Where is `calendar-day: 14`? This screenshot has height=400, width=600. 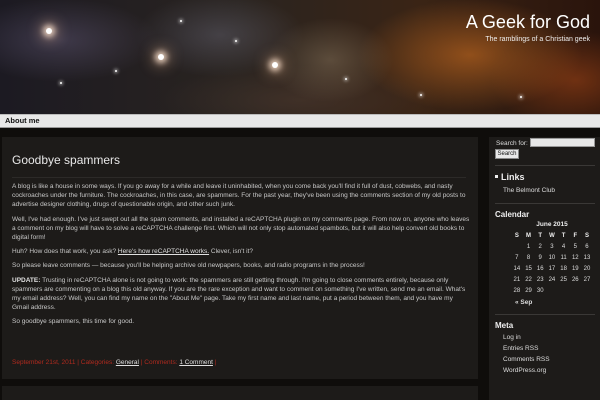
calendar-day: 14 is located at coordinates (517, 269).